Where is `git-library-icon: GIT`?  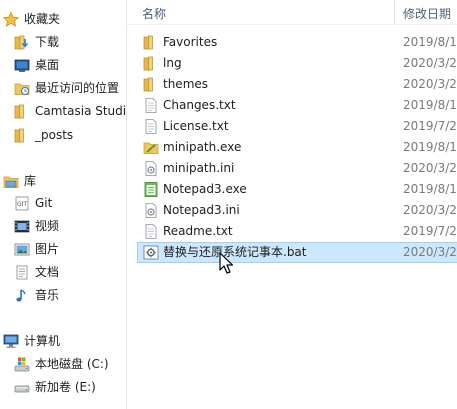 git-library-icon: GIT is located at coordinates (22, 203).